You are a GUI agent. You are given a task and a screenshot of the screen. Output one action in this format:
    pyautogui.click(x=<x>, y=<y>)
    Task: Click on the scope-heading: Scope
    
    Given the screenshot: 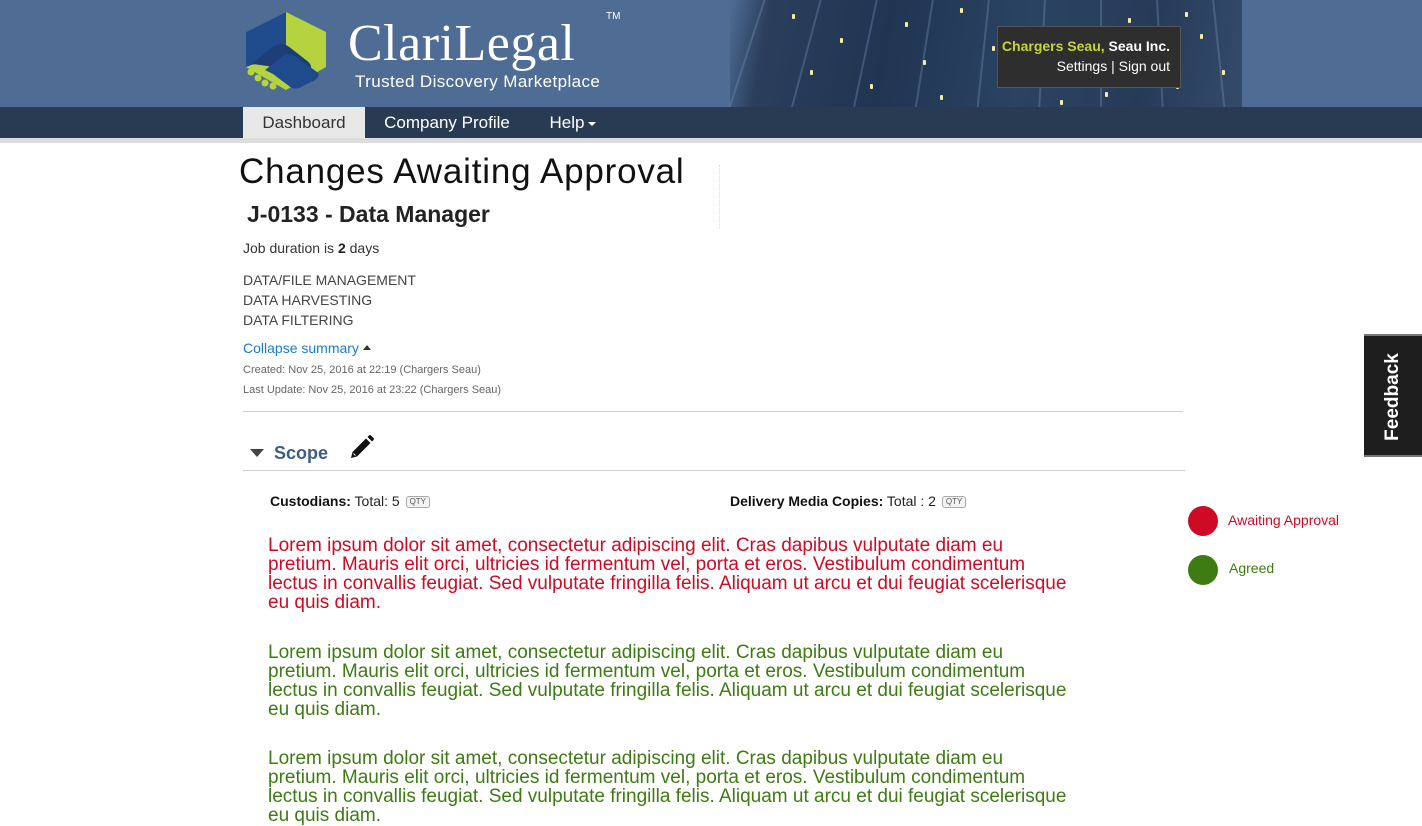 What is the action you would take?
    pyautogui.click(x=301, y=453)
    